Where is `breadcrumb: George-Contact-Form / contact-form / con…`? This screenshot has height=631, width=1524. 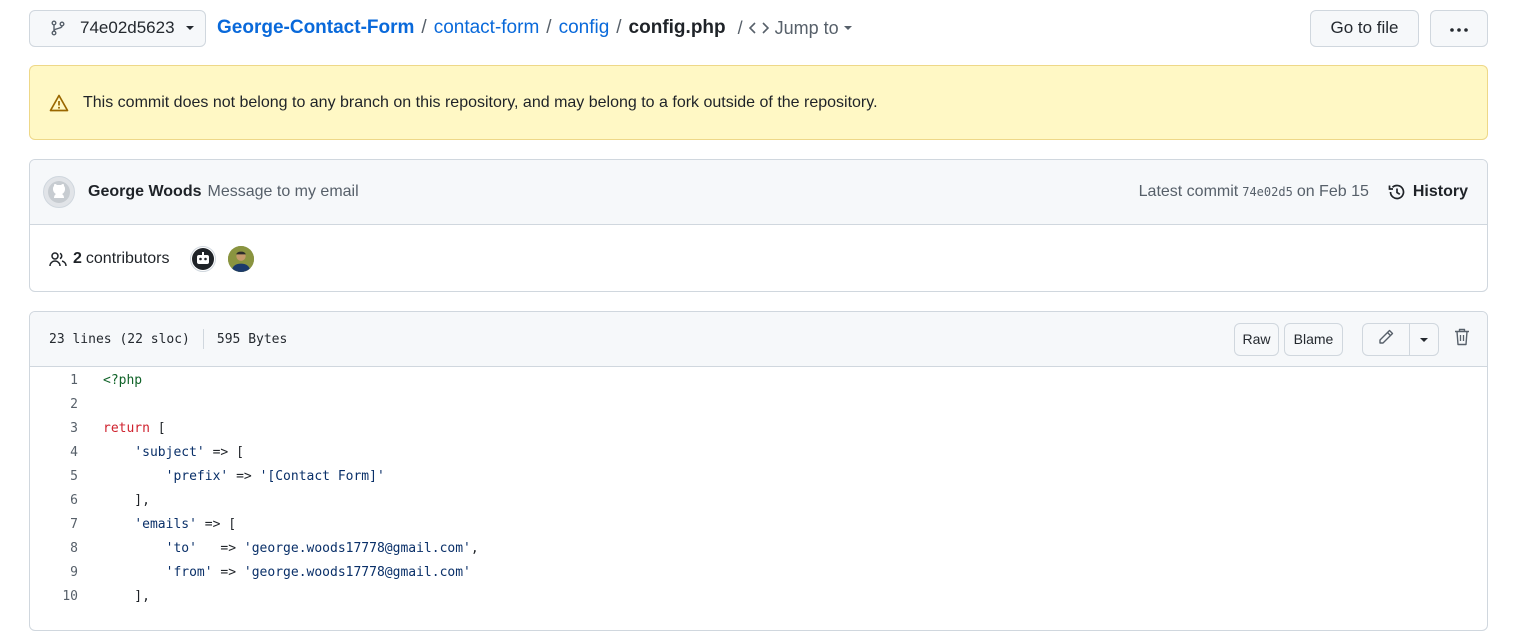
breadcrumb: George-Contact-Form / contact-form / con… is located at coordinates (471, 28).